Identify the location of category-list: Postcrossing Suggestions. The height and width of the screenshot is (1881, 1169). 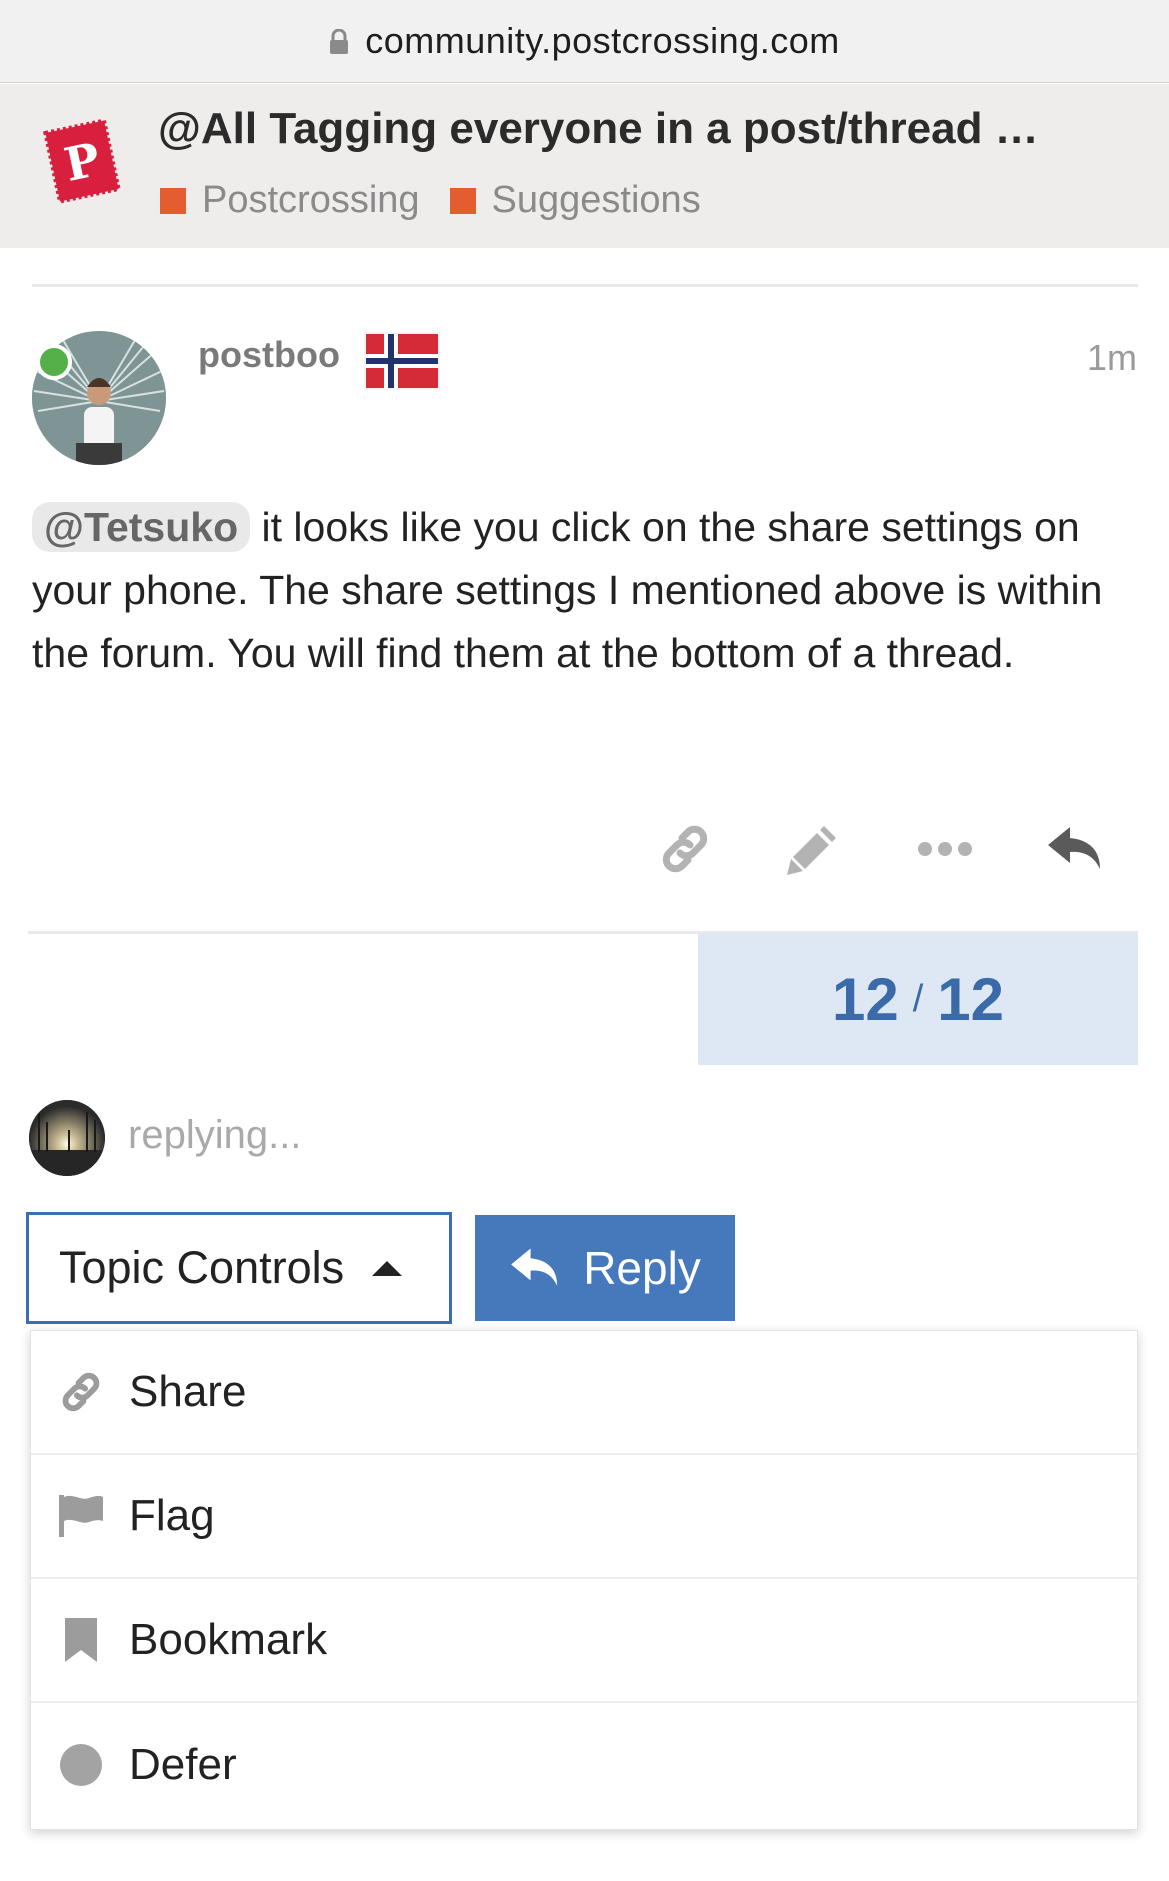
(445, 200).